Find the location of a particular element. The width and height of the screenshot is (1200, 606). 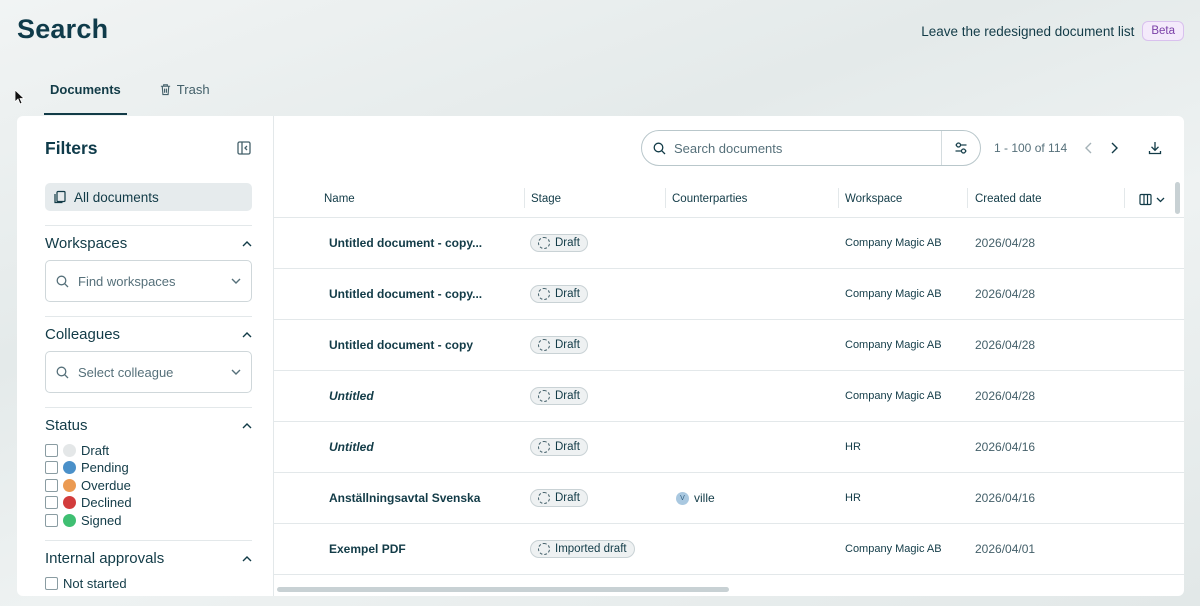

status-pending: Pending is located at coordinates (148, 468).